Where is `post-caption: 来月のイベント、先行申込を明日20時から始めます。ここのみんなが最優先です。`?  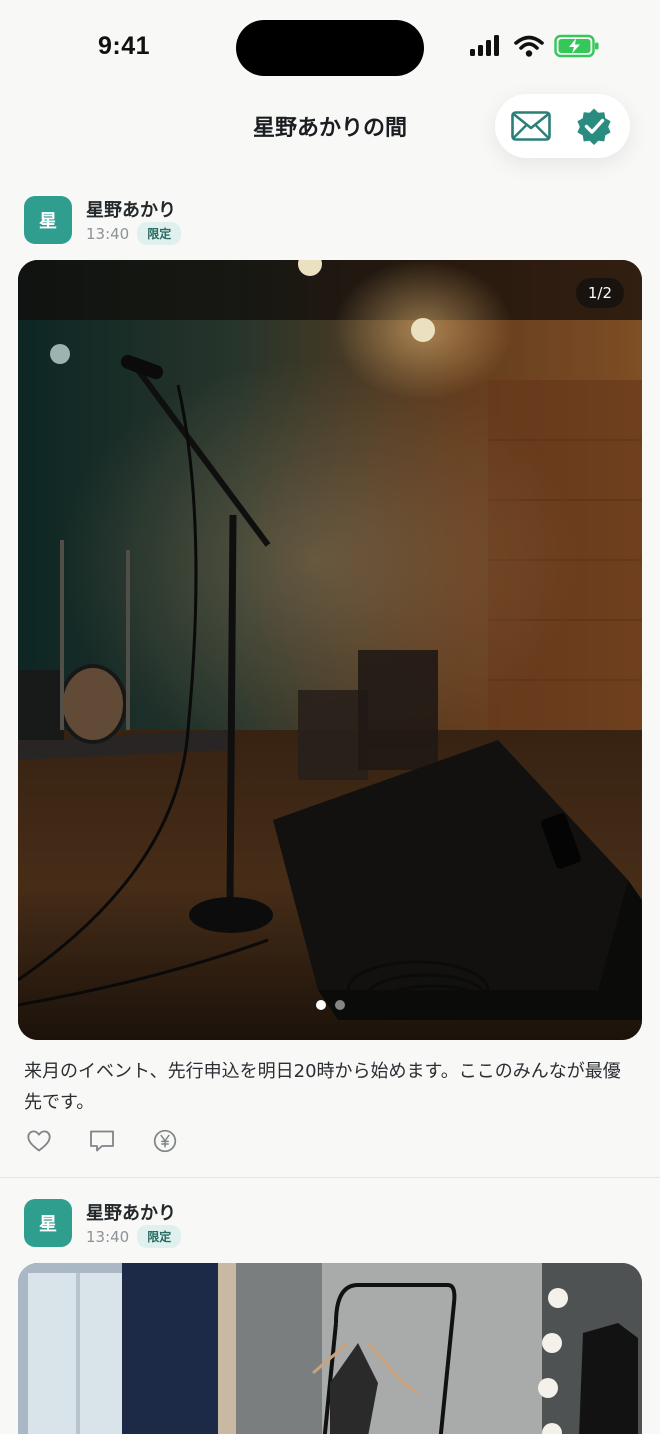
post-caption: 来月のイベント、先行申込を明日20時から始めます。ここのみんなが最優先です。 is located at coordinates (322, 1087).